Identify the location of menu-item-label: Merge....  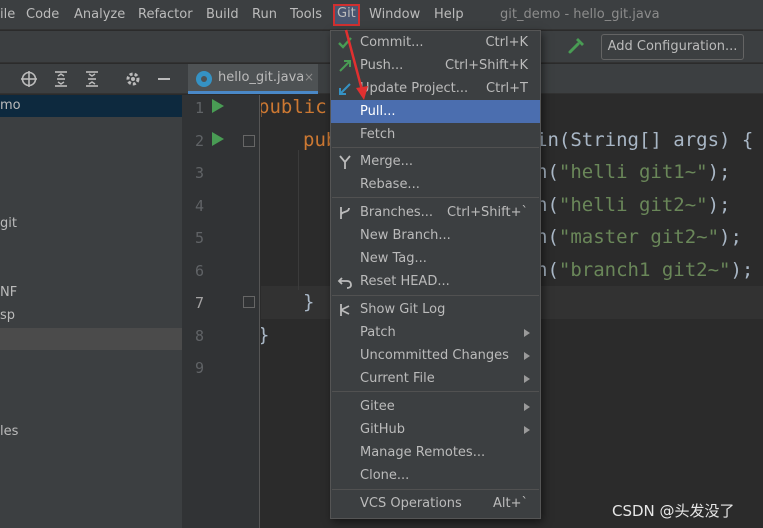
(386, 161).